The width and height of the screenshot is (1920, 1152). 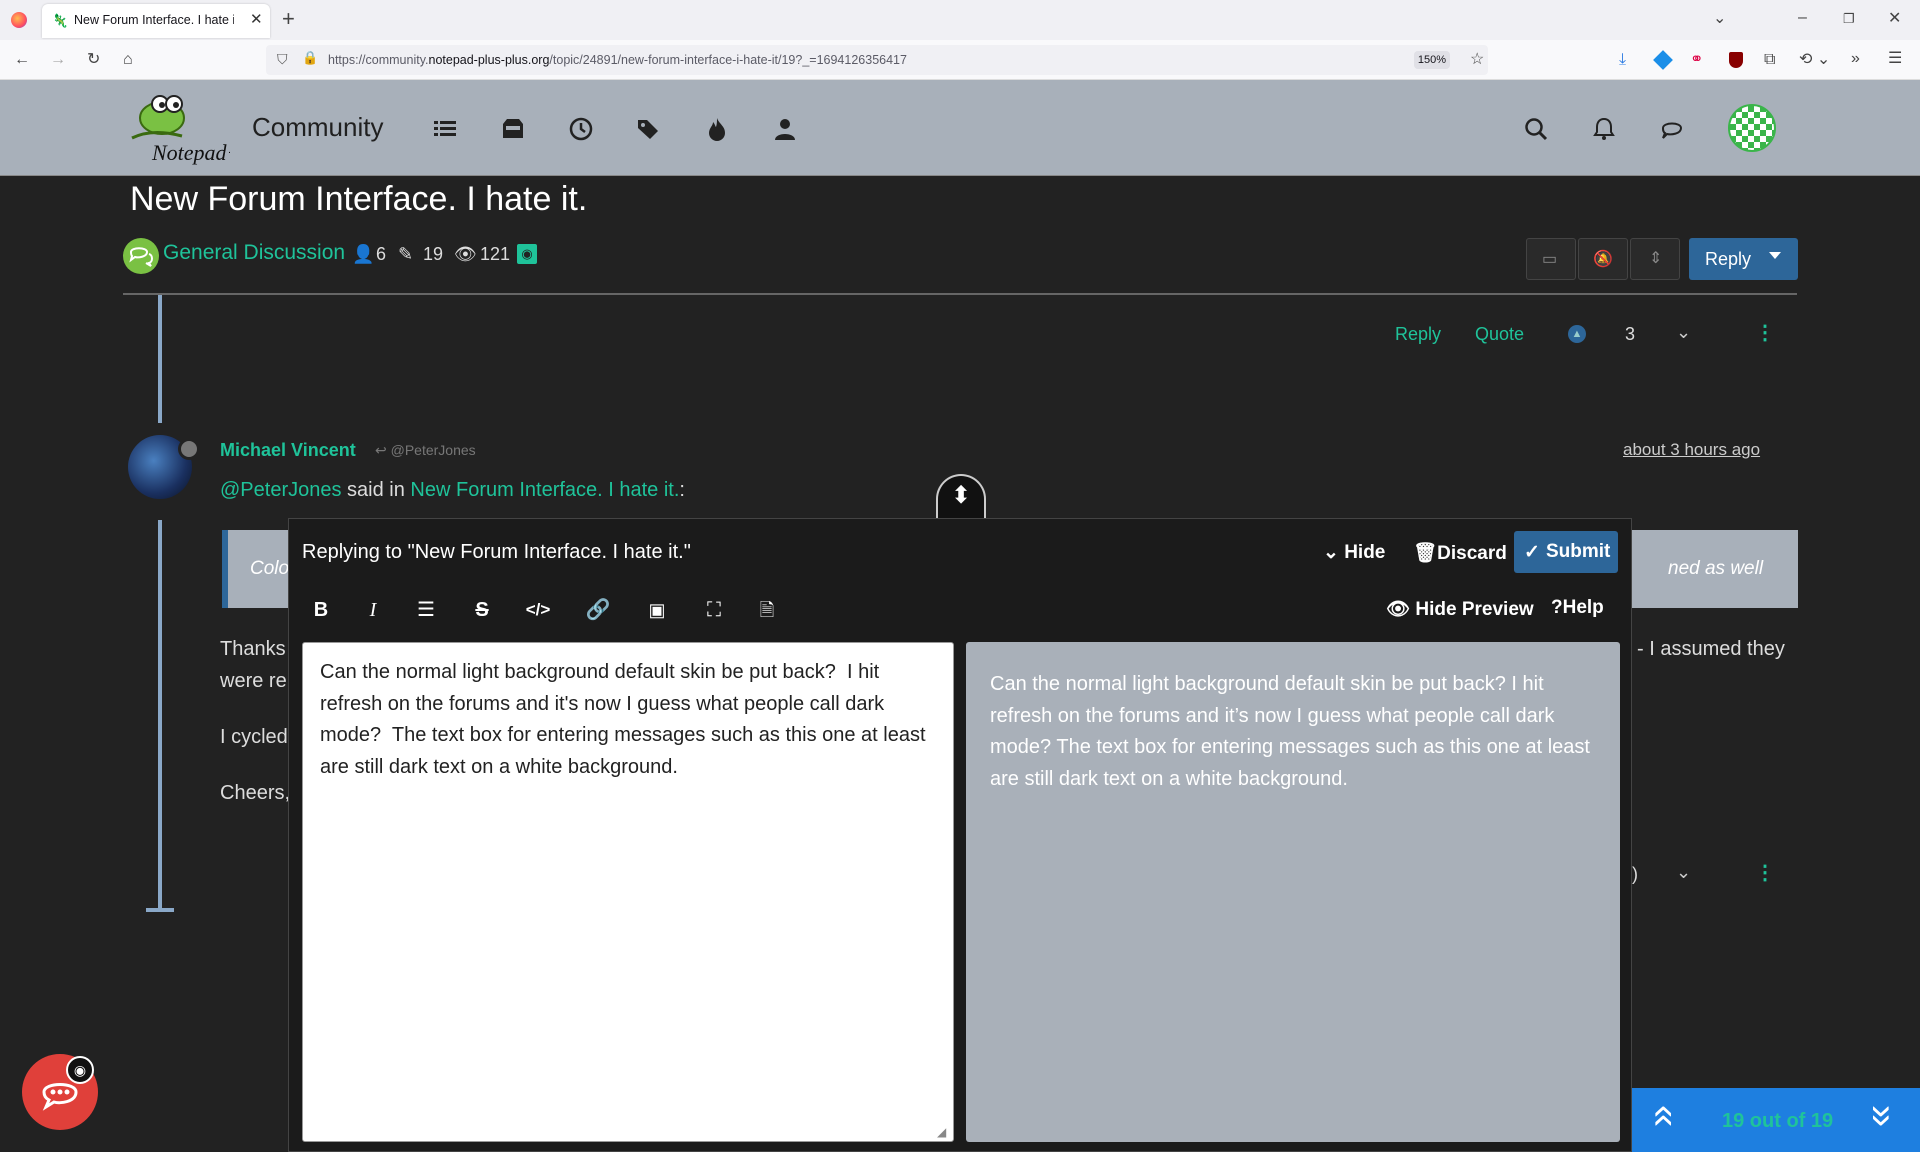 What do you see at coordinates (1765, 872) in the screenshot?
I see `post2-tools-icon: ⋮` at bounding box center [1765, 872].